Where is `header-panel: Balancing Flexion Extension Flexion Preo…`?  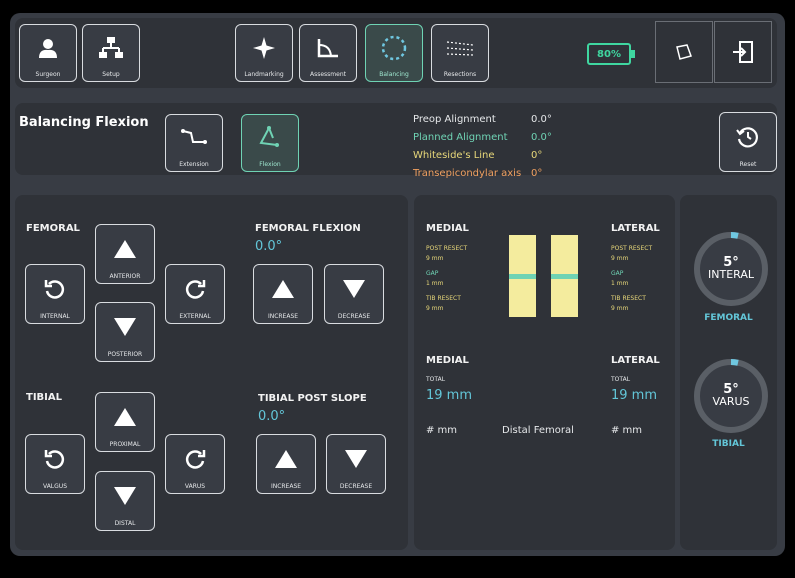
header-panel: Balancing Flexion Extension Flexion Preo… is located at coordinates (396, 141).